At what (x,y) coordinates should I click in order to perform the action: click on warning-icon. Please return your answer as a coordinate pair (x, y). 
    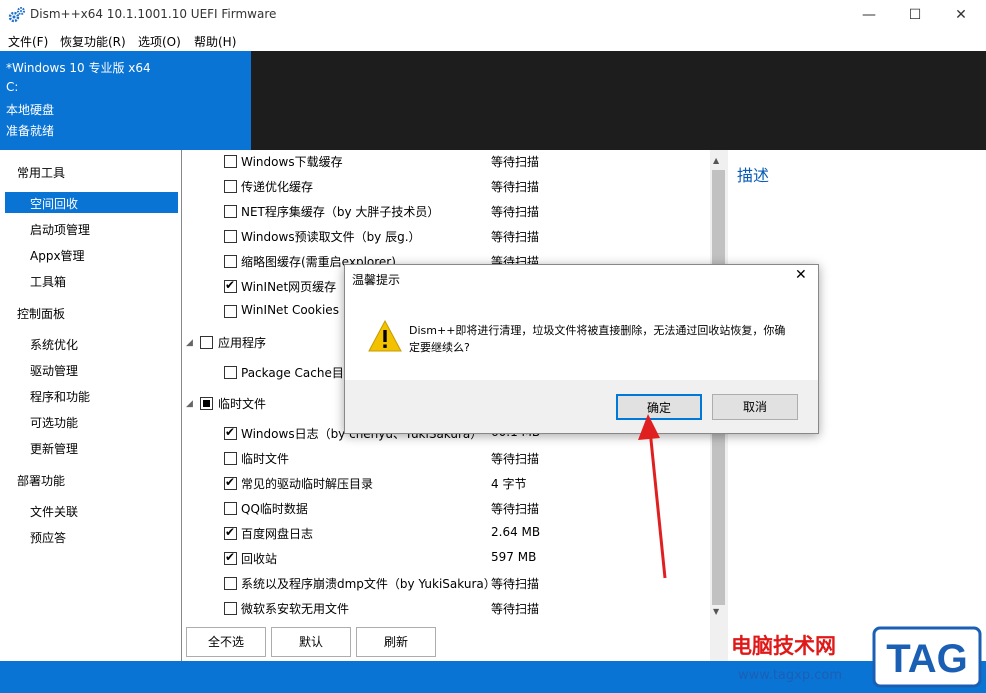
    Looking at the image, I should click on (385, 336).